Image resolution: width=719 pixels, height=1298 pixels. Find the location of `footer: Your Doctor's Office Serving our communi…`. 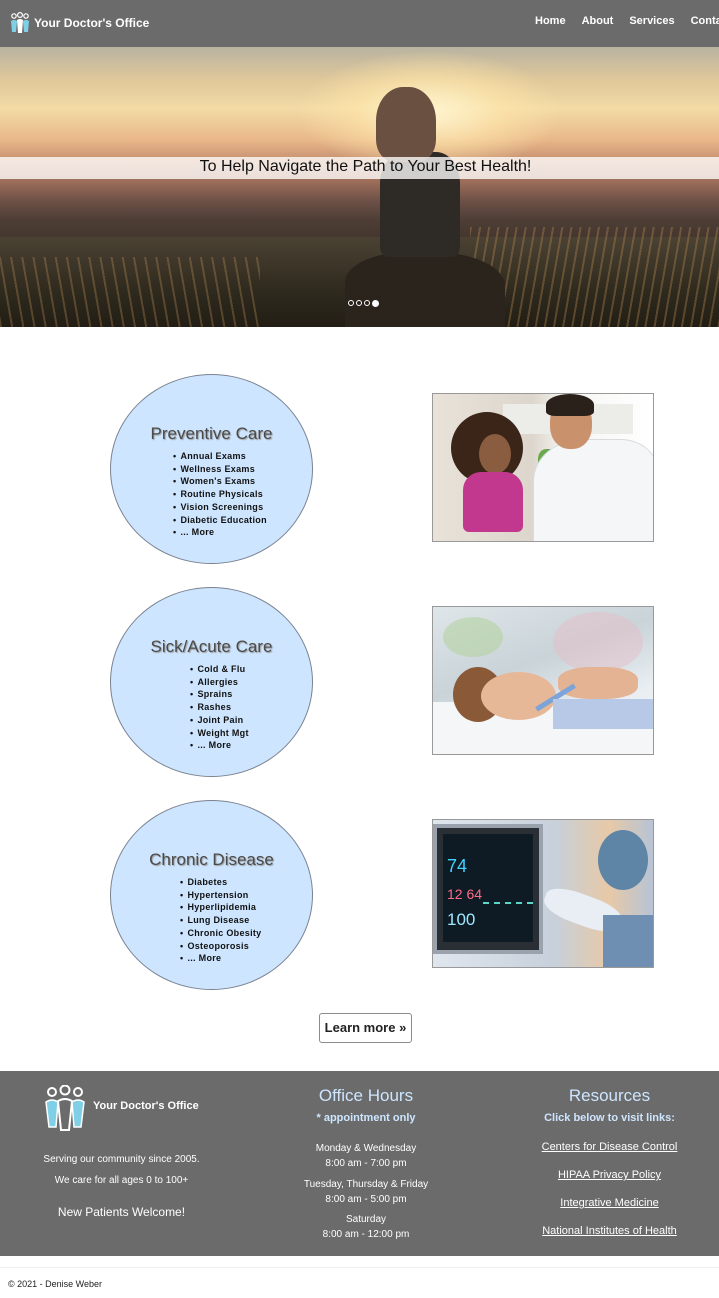

footer: Your Doctor's Office Serving our communi… is located at coordinates (359, 1163).